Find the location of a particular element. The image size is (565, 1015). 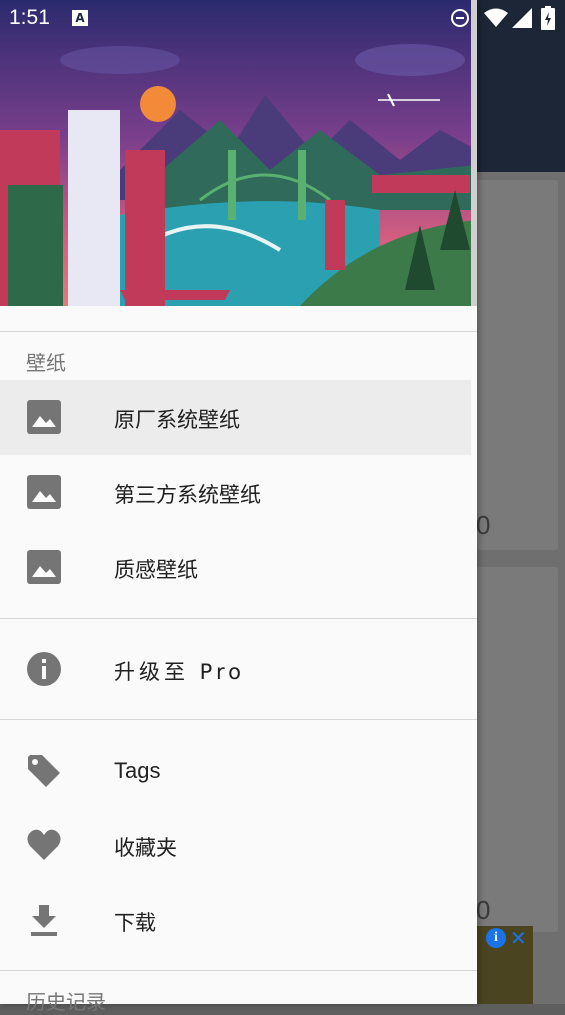

status-time: 1:51 is located at coordinates (29, 17).